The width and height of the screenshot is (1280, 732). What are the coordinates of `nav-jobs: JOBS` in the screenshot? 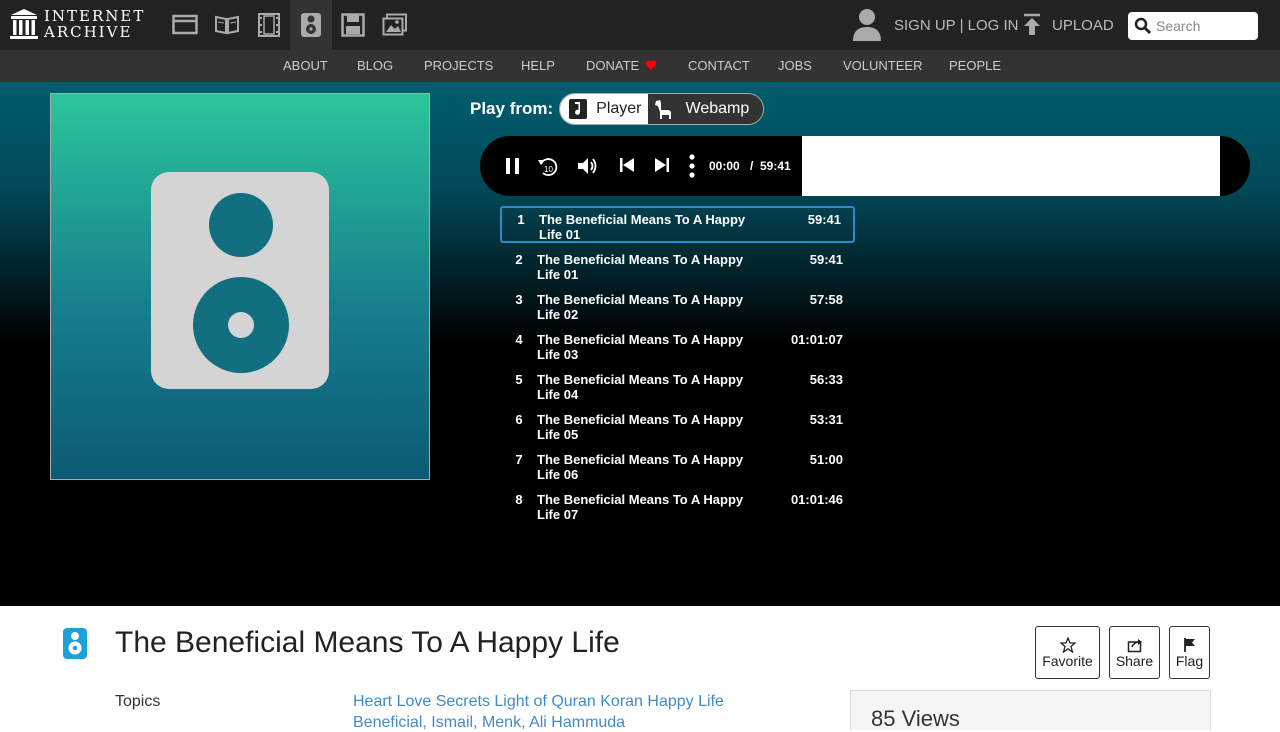 It's located at (795, 65).